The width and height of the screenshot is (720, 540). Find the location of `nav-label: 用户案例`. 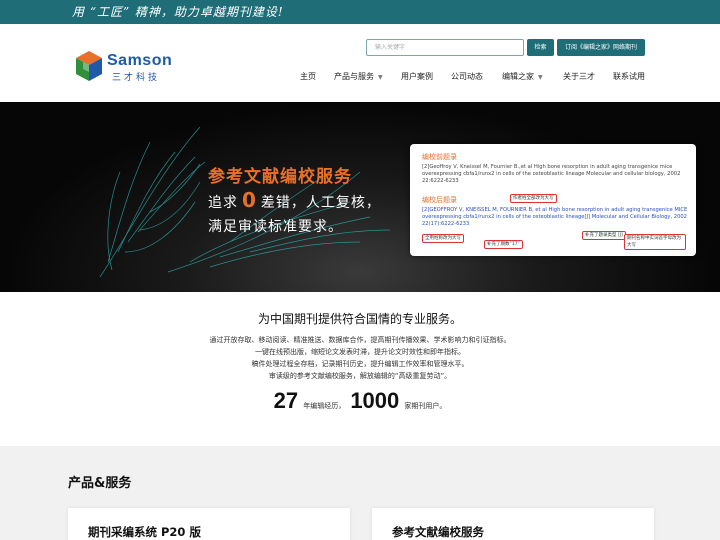

nav-label: 用户案例 is located at coordinates (417, 76).